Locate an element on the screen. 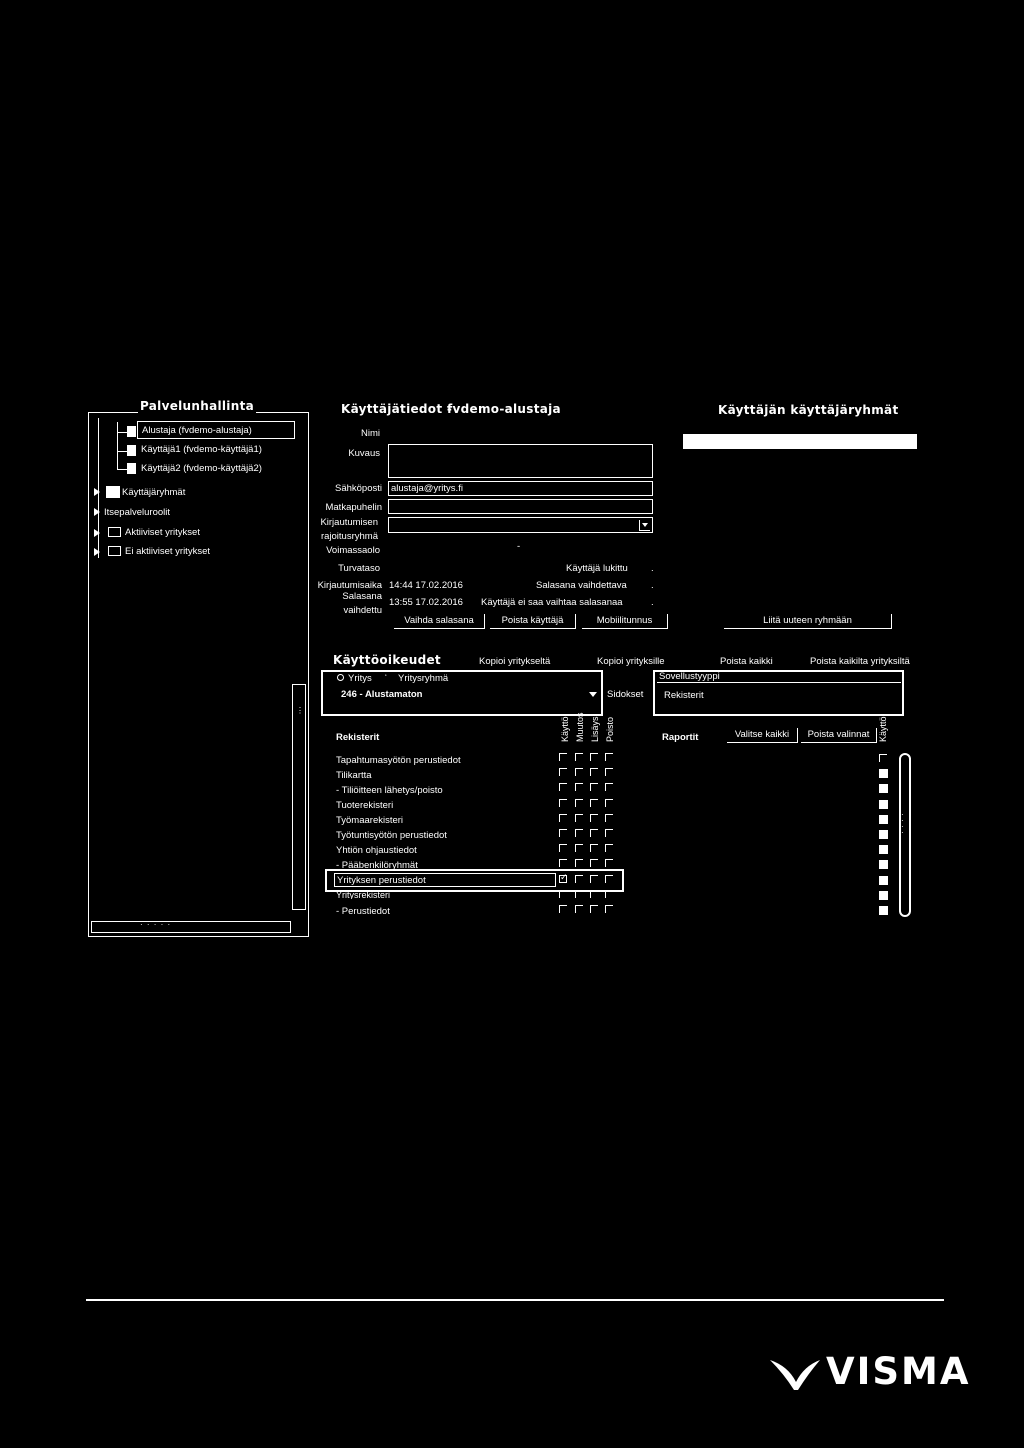  mobile-field is located at coordinates (520, 506).